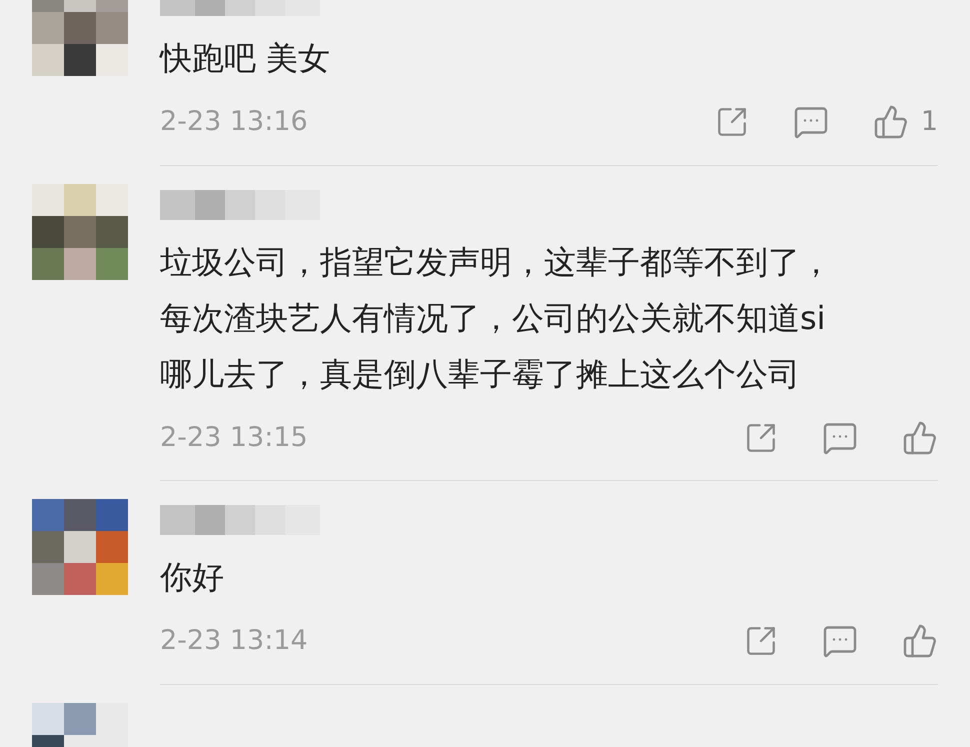 Image resolution: width=970 pixels, height=747 pixels. I want to click on comment-text: 你好, so click(192, 577).